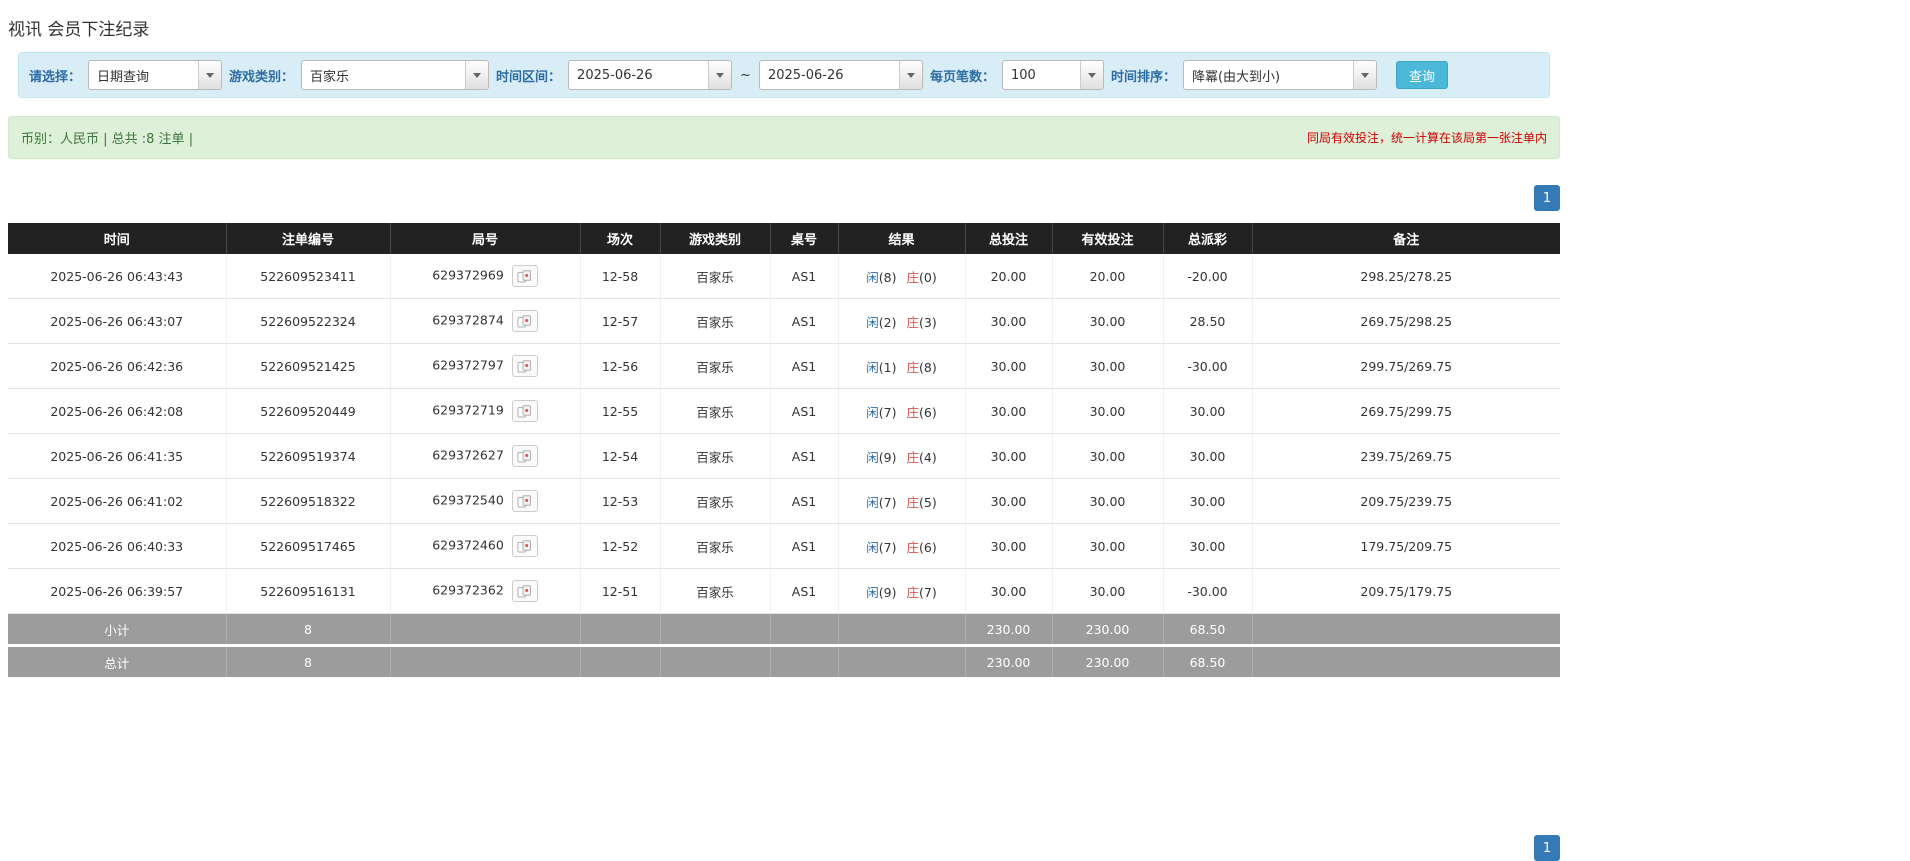  What do you see at coordinates (928, 367) in the screenshot?
I see `result-banker-value: (8)` at bounding box center [928, 367].